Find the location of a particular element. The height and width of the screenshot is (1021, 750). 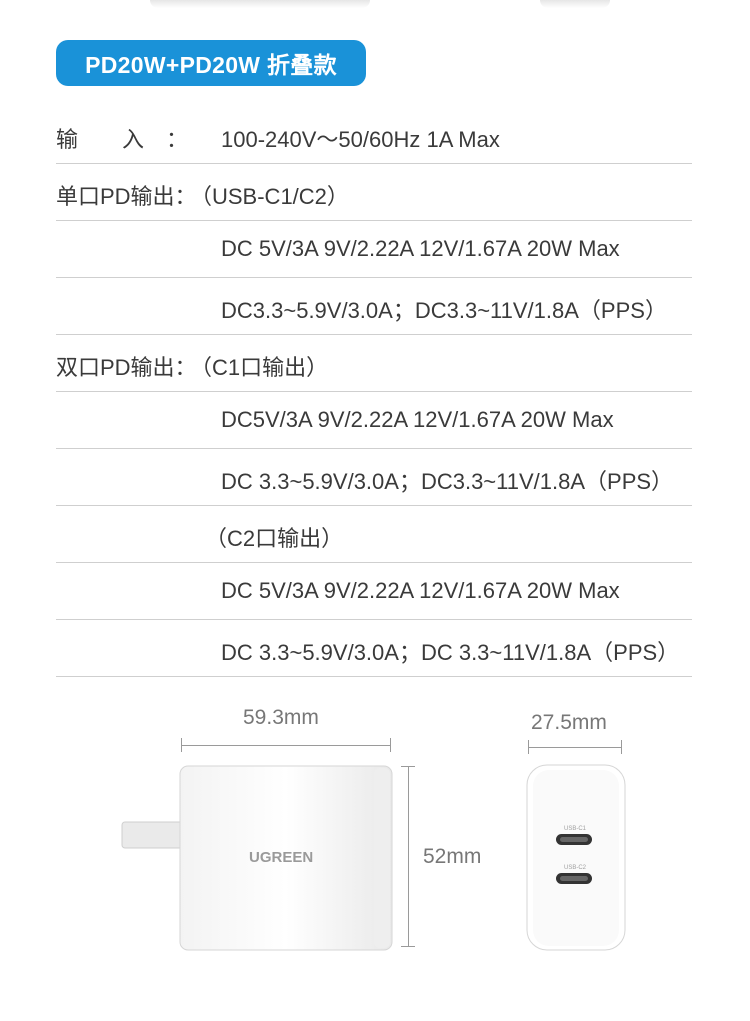

port1-label: USB-C1 is located at coordinates (575, 829).